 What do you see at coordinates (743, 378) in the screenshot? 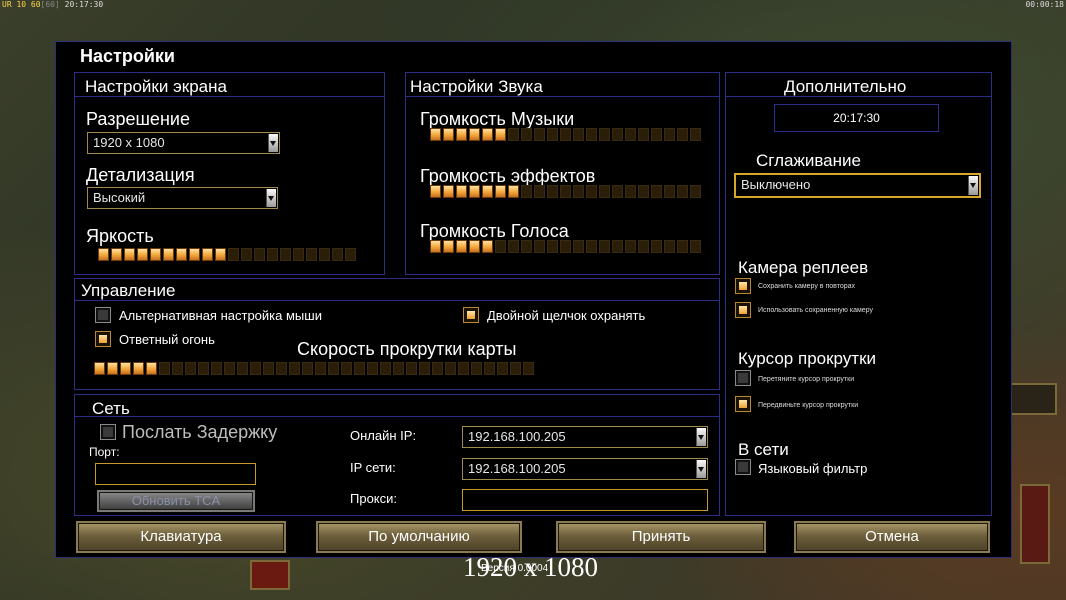
I see `drag-cursor-checkbox` at bounding box center [743, 378].